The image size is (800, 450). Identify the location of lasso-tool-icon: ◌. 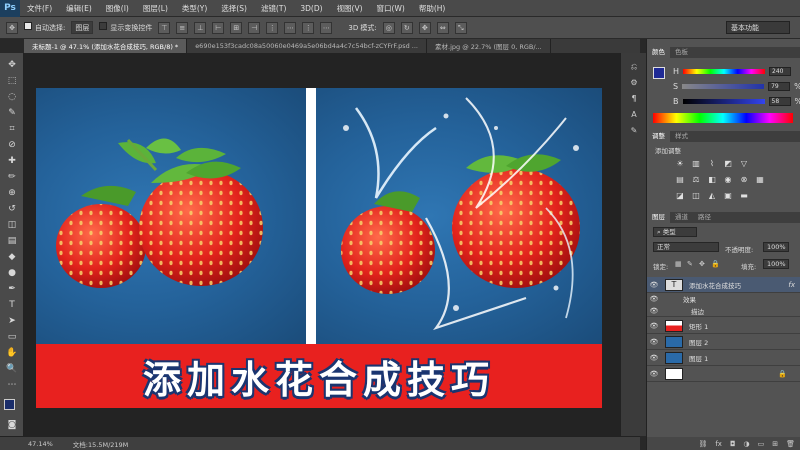
(12, 97).